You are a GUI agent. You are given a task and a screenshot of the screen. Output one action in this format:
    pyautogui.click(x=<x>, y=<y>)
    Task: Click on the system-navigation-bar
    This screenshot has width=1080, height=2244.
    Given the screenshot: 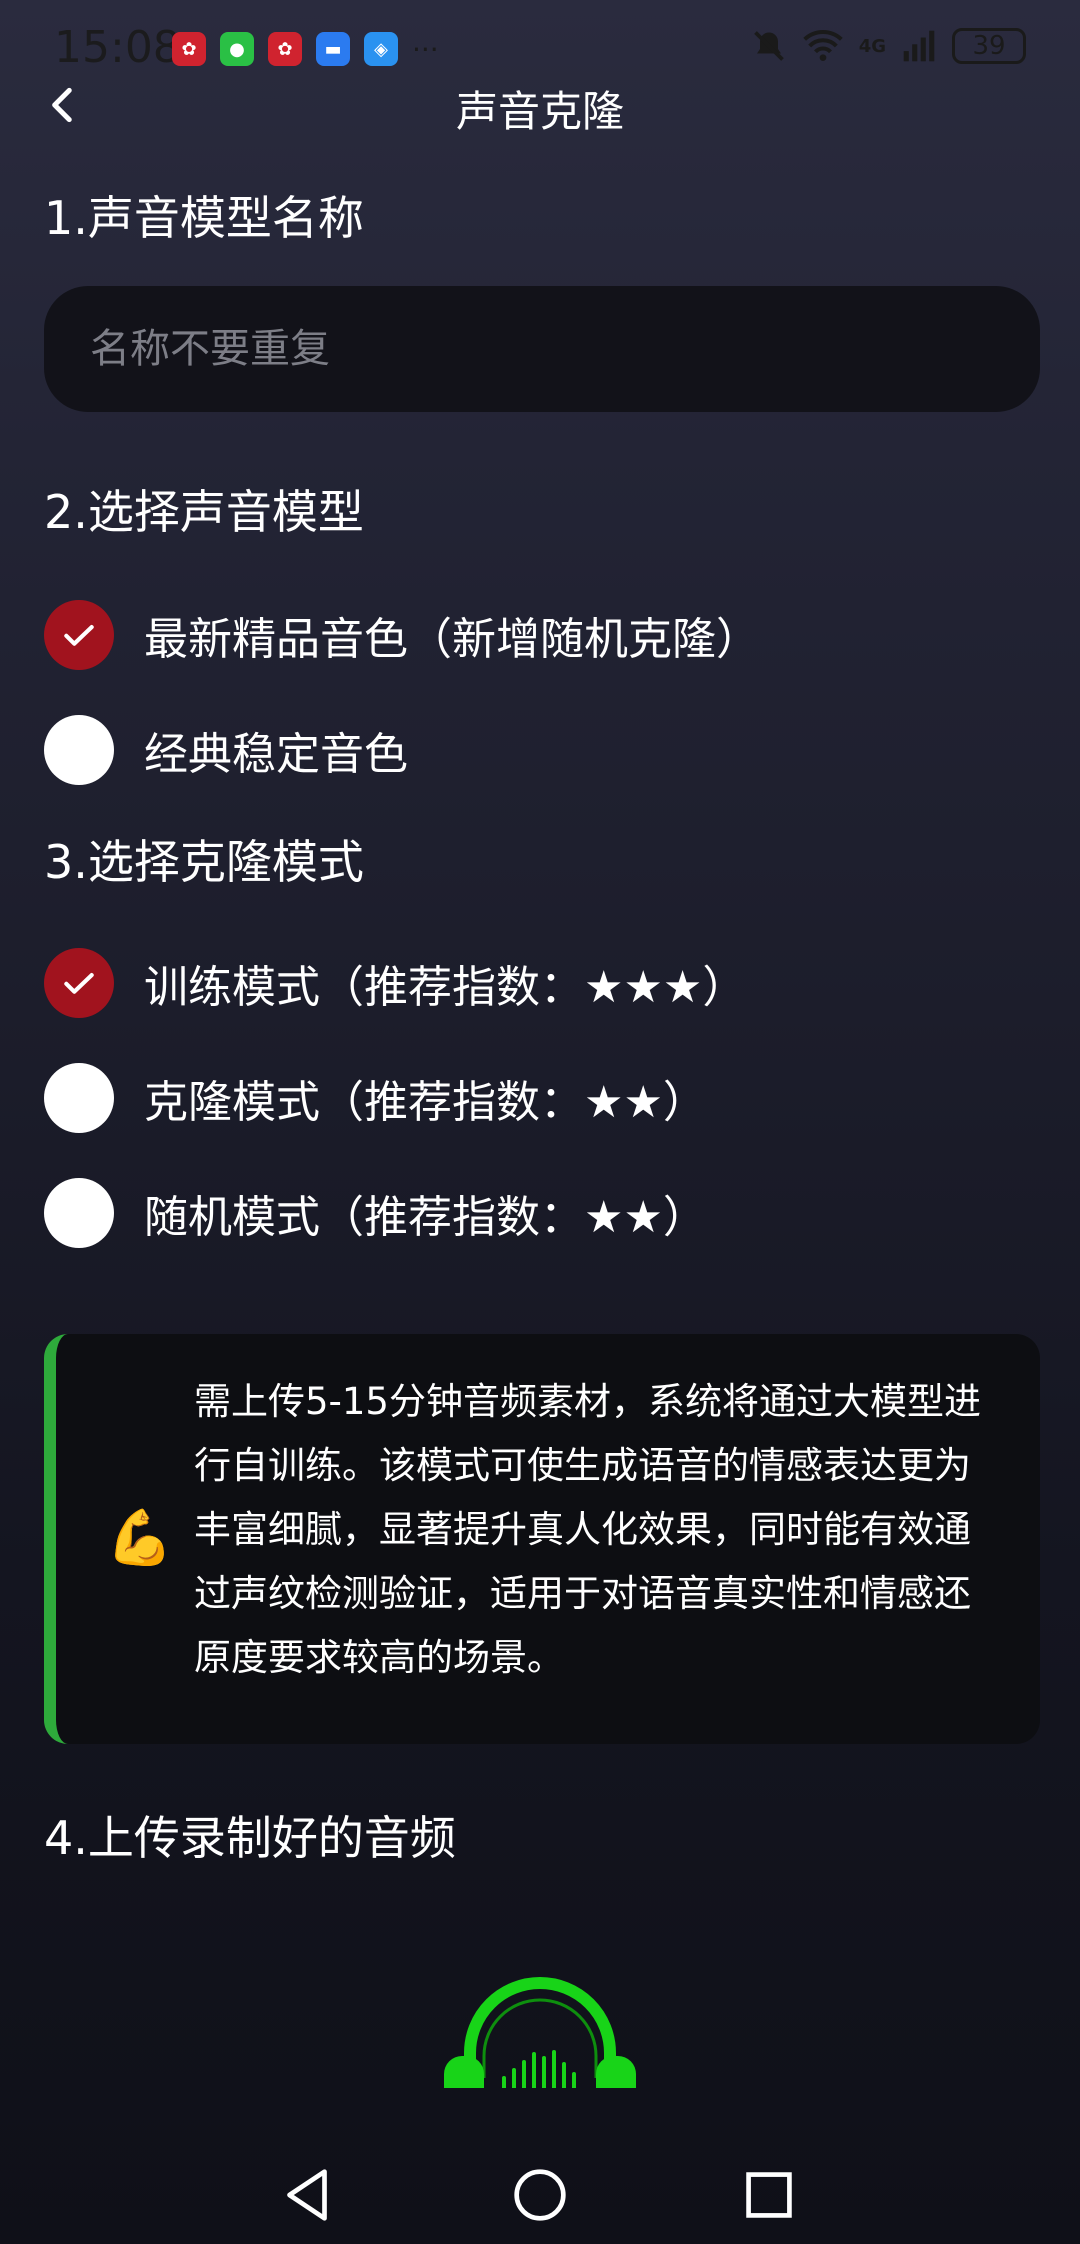 What is the action you would take?
    pyautogui.click(x=540, y=2192)
    